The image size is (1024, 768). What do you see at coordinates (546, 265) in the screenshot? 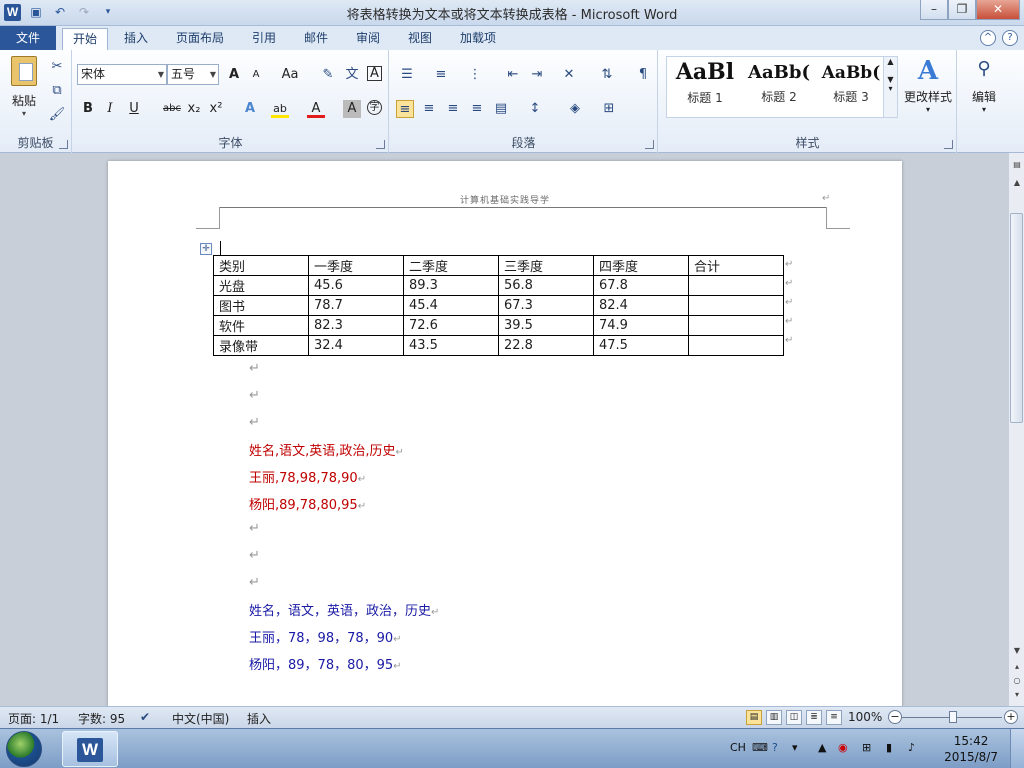
I see `table-header-cell: 三季度` at bounding box center [546, 265].